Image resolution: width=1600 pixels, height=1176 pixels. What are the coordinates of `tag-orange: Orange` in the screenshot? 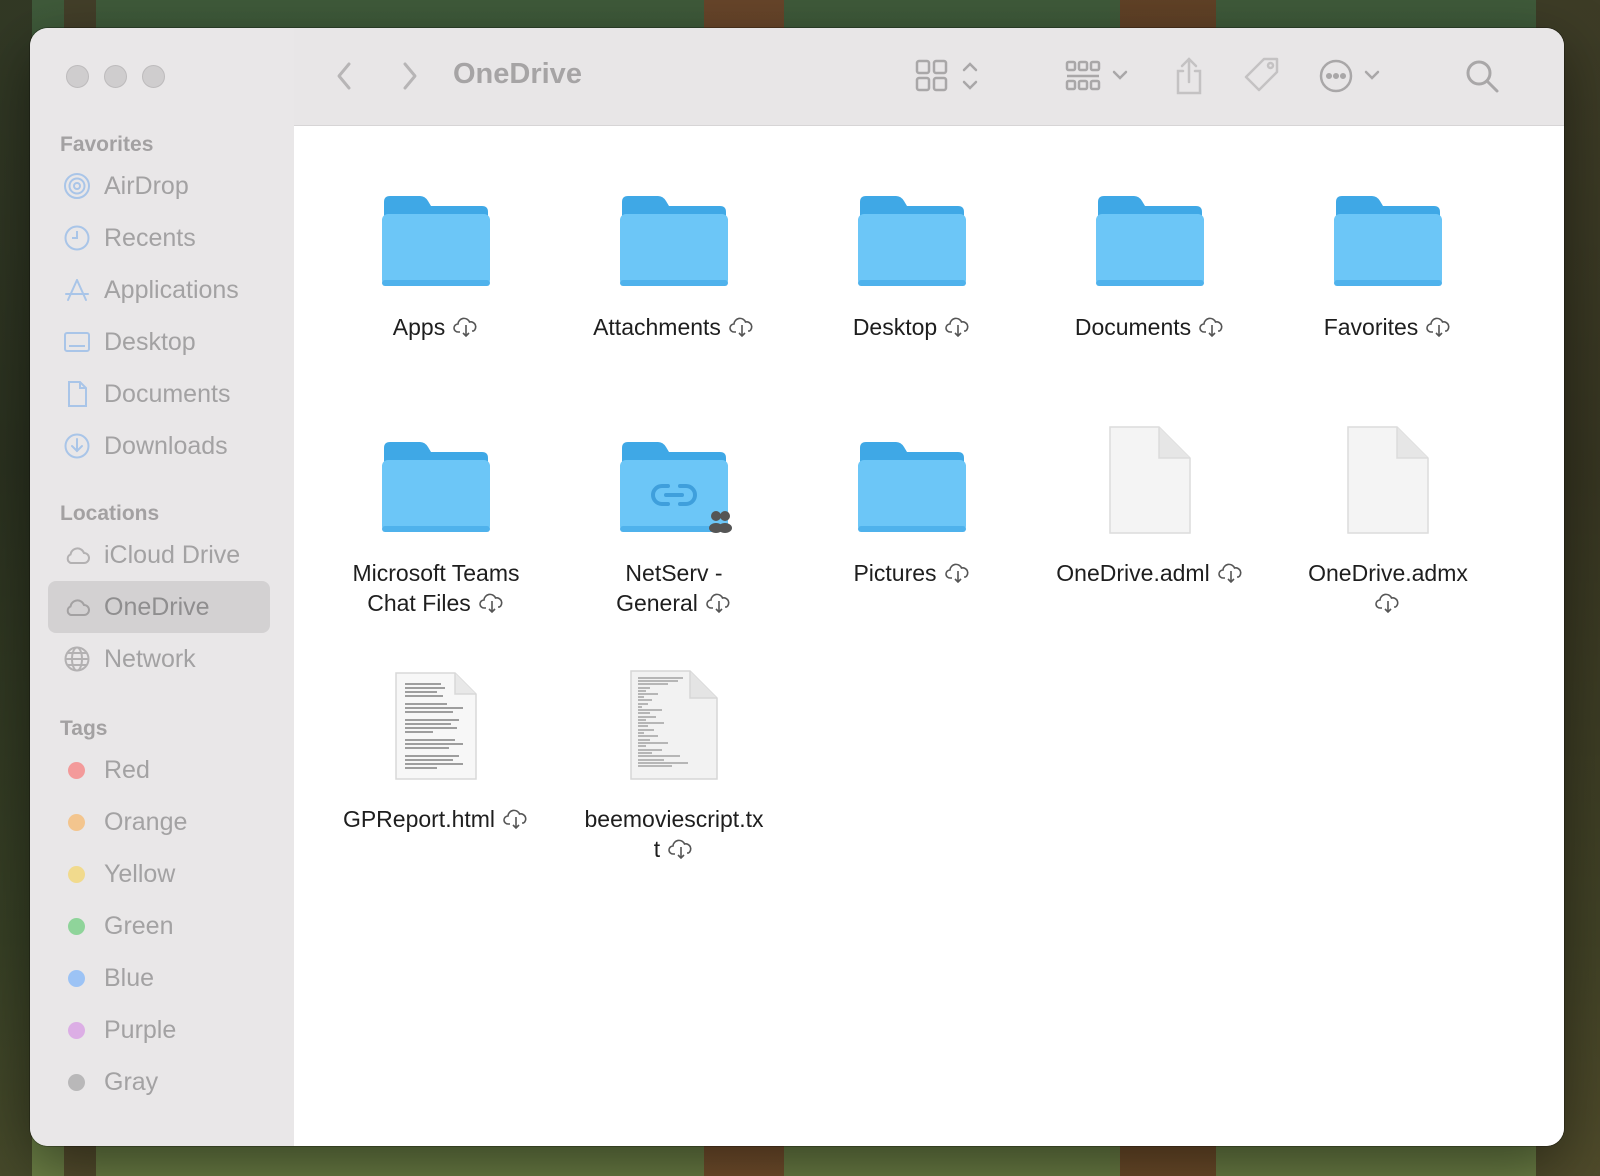 It's located at (159, 822).